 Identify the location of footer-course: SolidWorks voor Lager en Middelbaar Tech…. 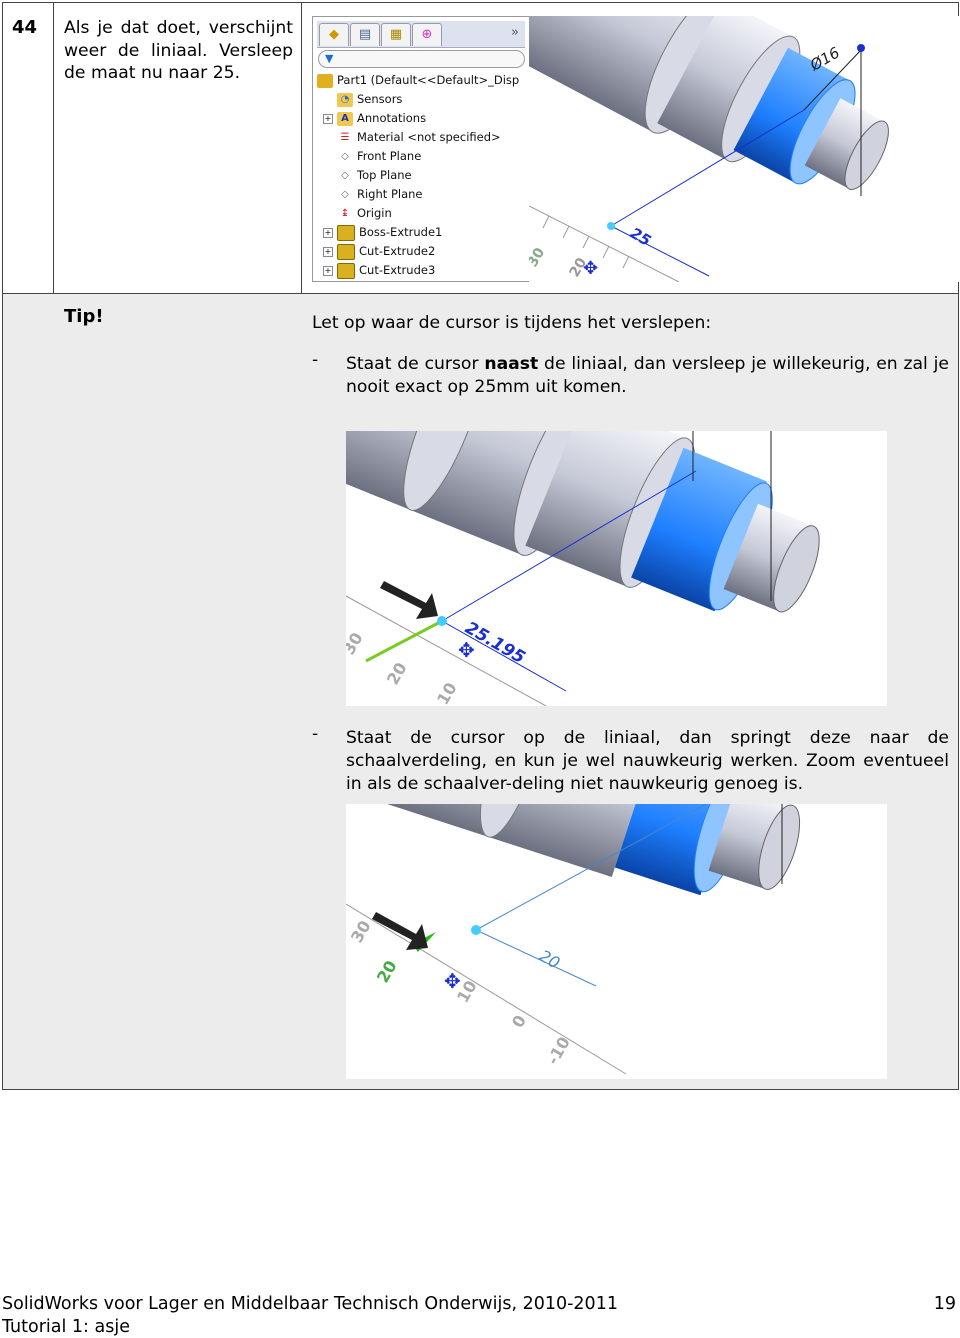
(310, 1304).